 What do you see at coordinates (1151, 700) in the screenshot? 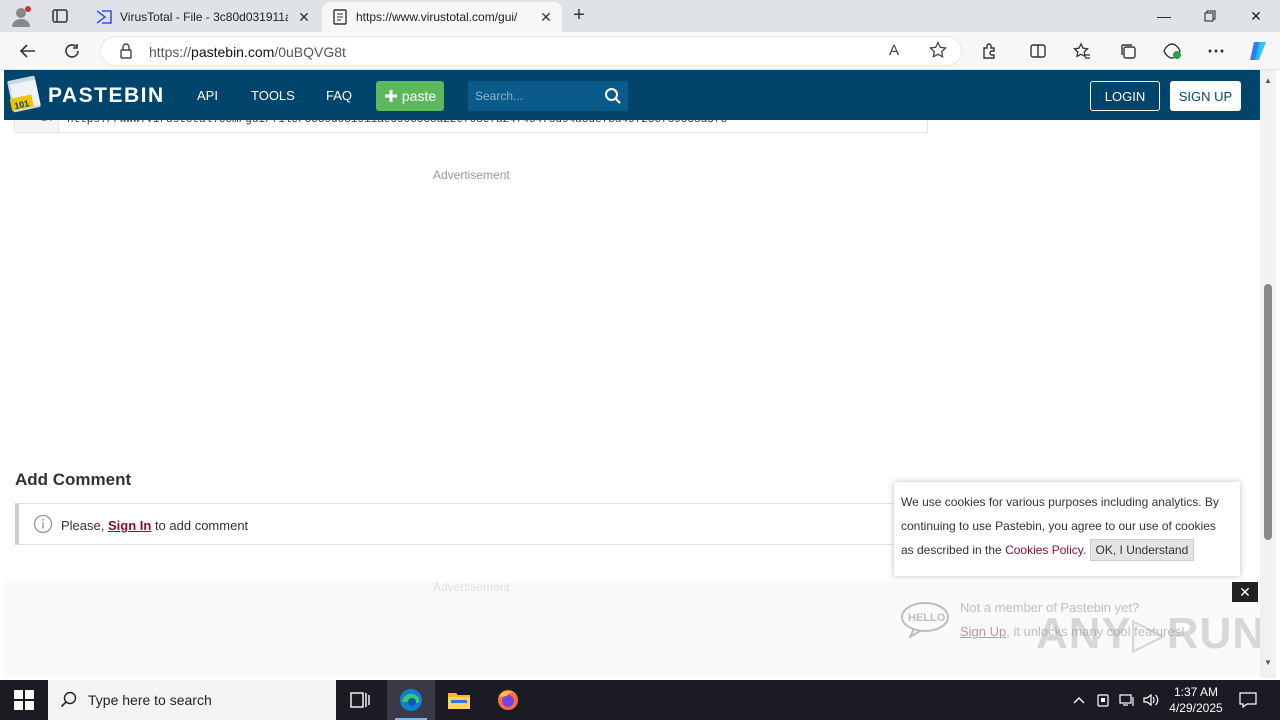
I see `volume-icon` at bounding box center [1151, 700].